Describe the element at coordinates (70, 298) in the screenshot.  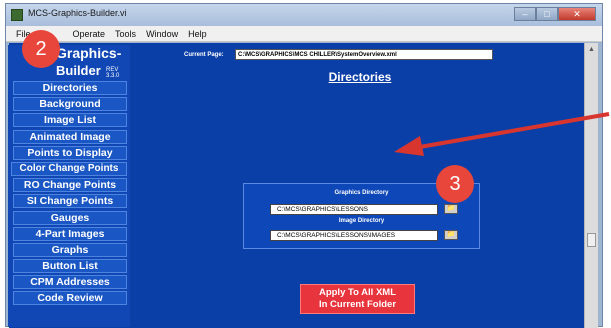
I see `nav-code-review: Code Review` at that location.